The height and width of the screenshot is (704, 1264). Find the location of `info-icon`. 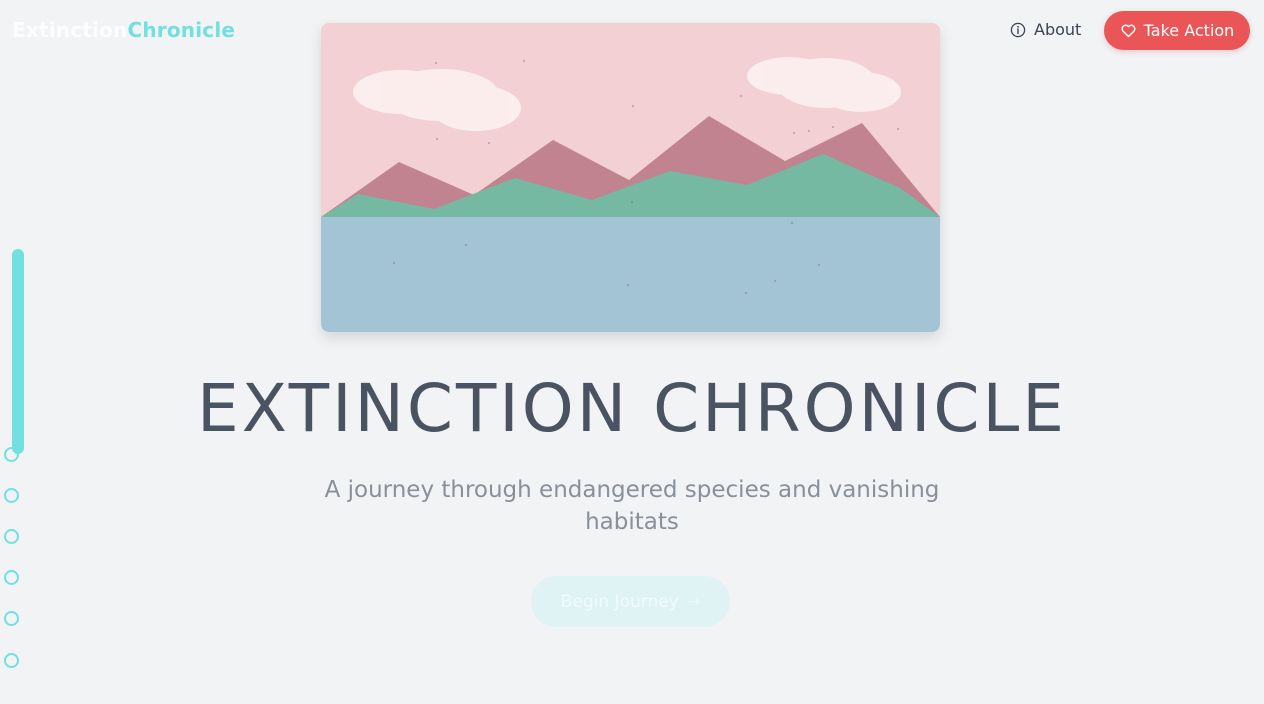

info-icon is located at coordinates (1018, 29).